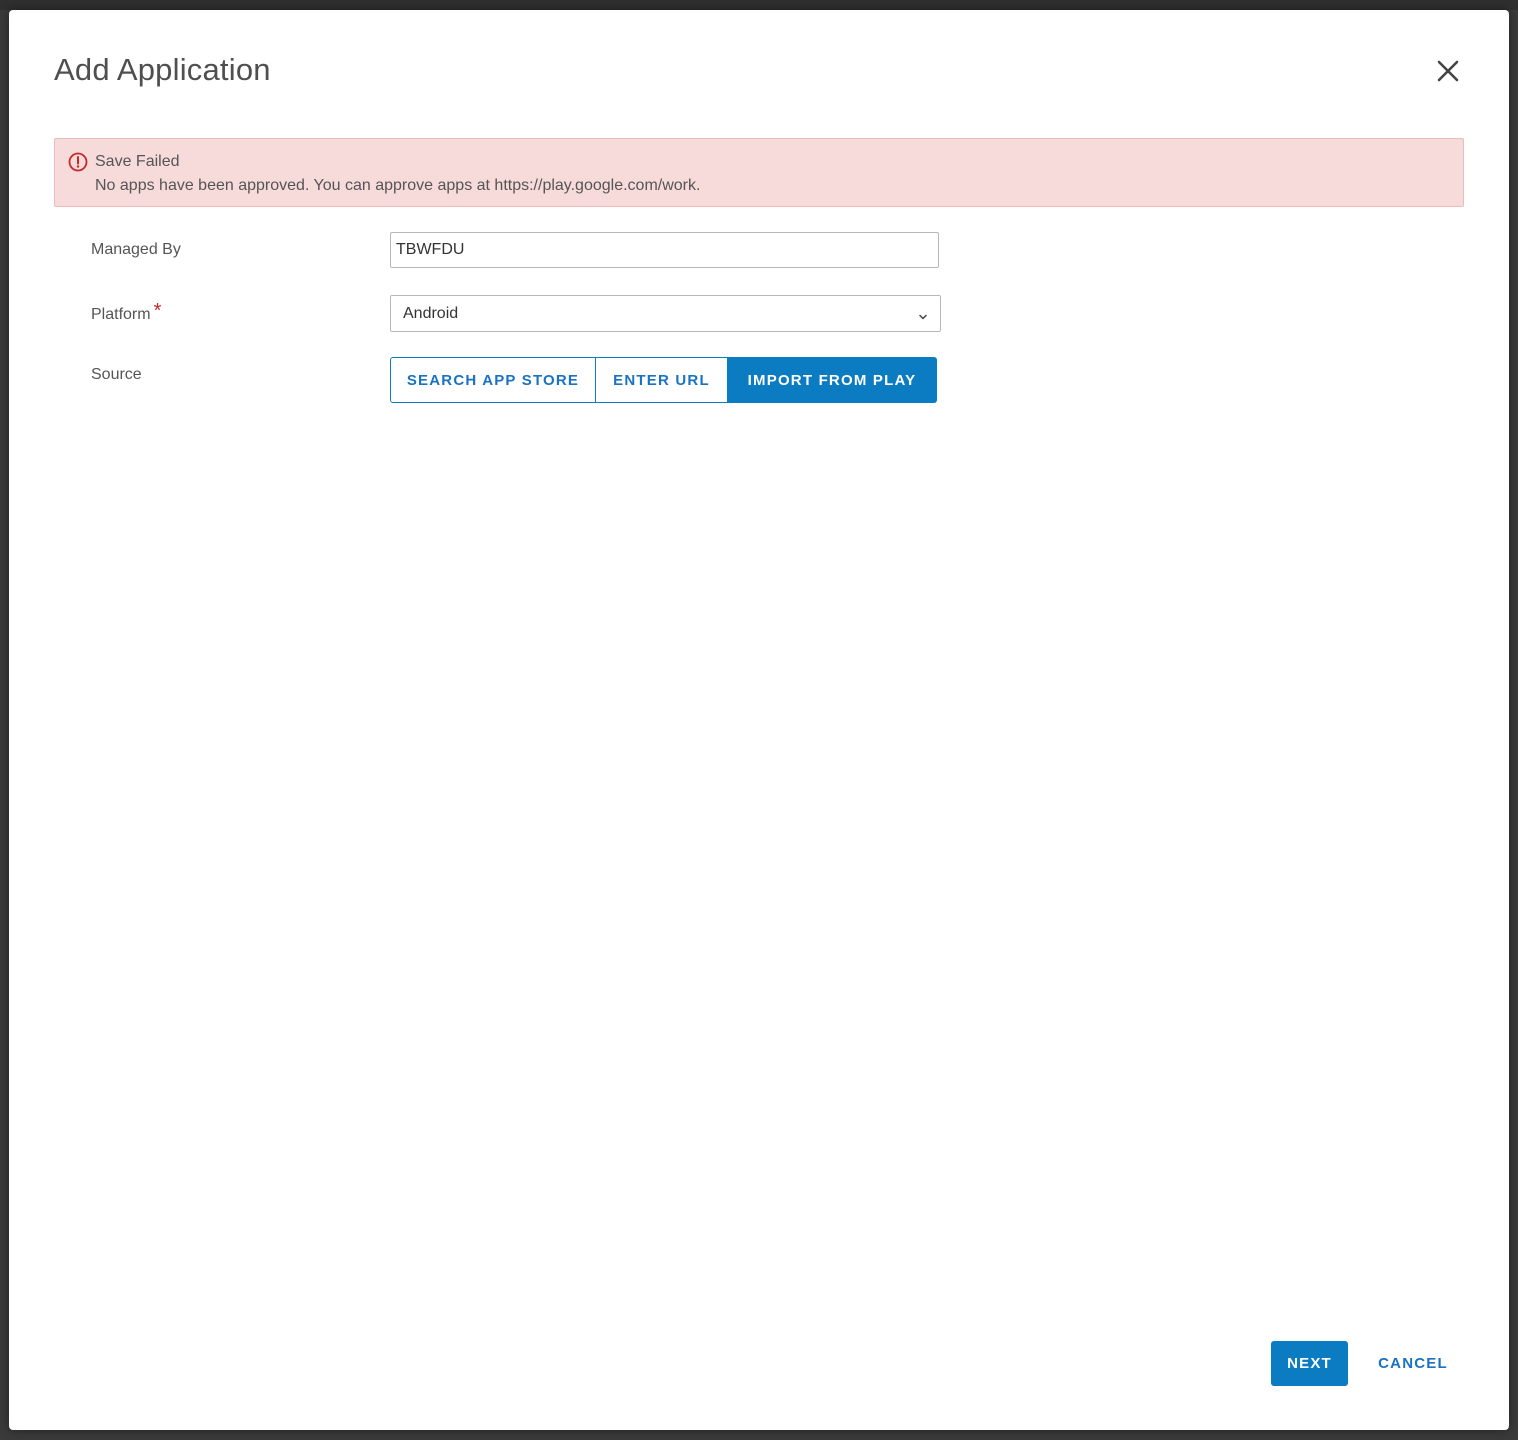  I want to click on cancel-button: CANCEL, so click(1413, 1363).